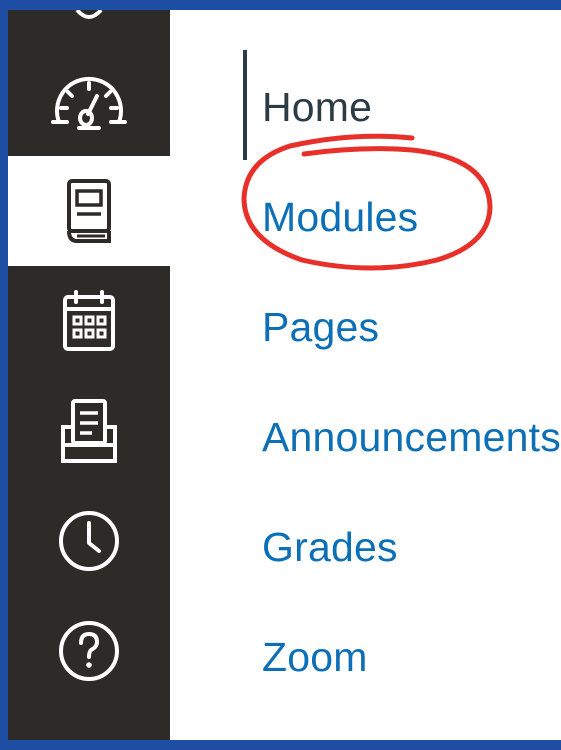 This screenshot has width=561, height=750. I want to click on global-nav-help, so click(89, 651).